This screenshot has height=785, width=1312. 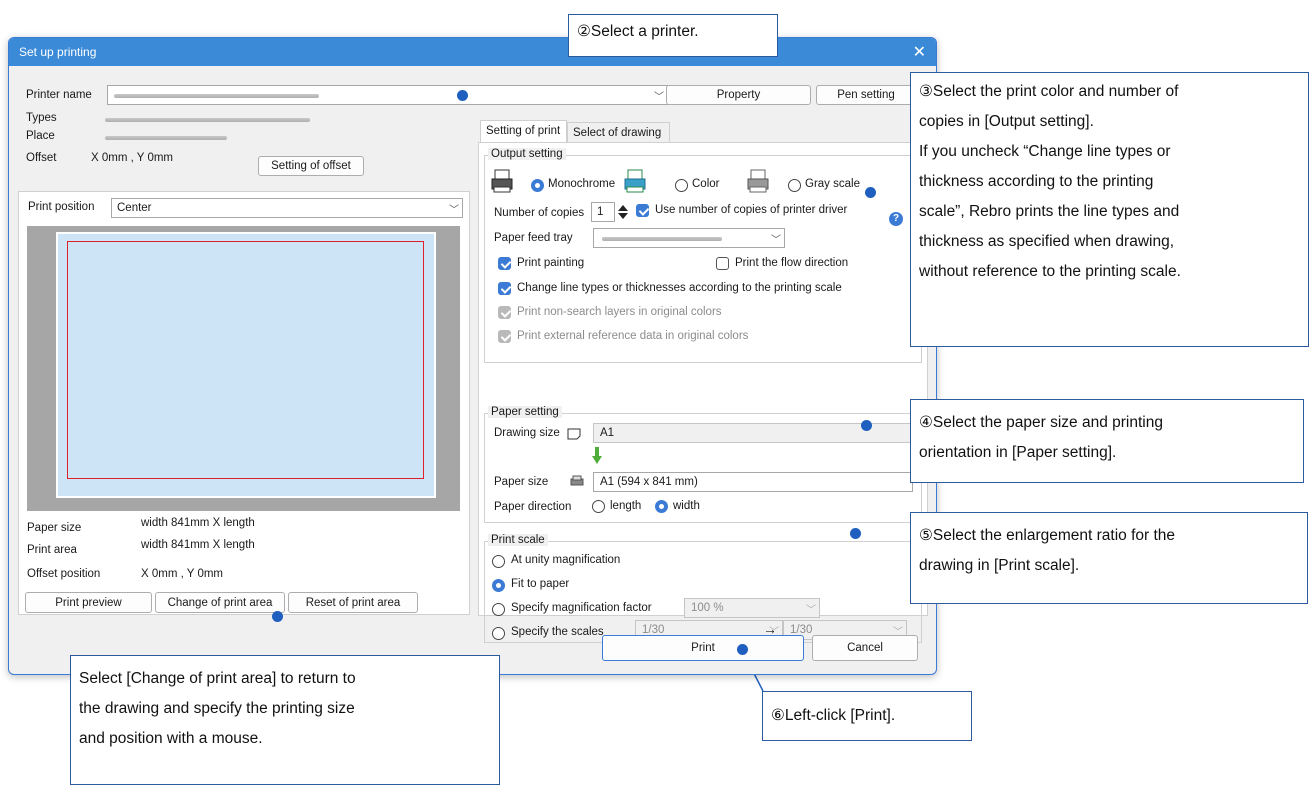 What do you see at coordinates (41, 118) in the screenshot?
I see `types-label: Types` at bounding box center [41, 118].